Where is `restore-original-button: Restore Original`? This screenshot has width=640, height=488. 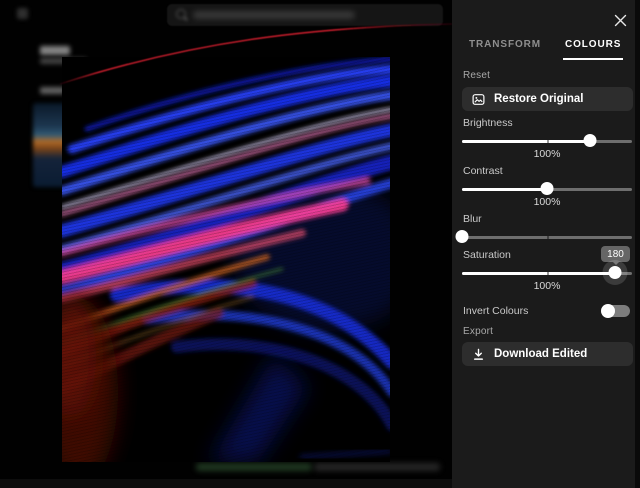
restore-original-button: Restore Original is located at coordinates (547, 99).